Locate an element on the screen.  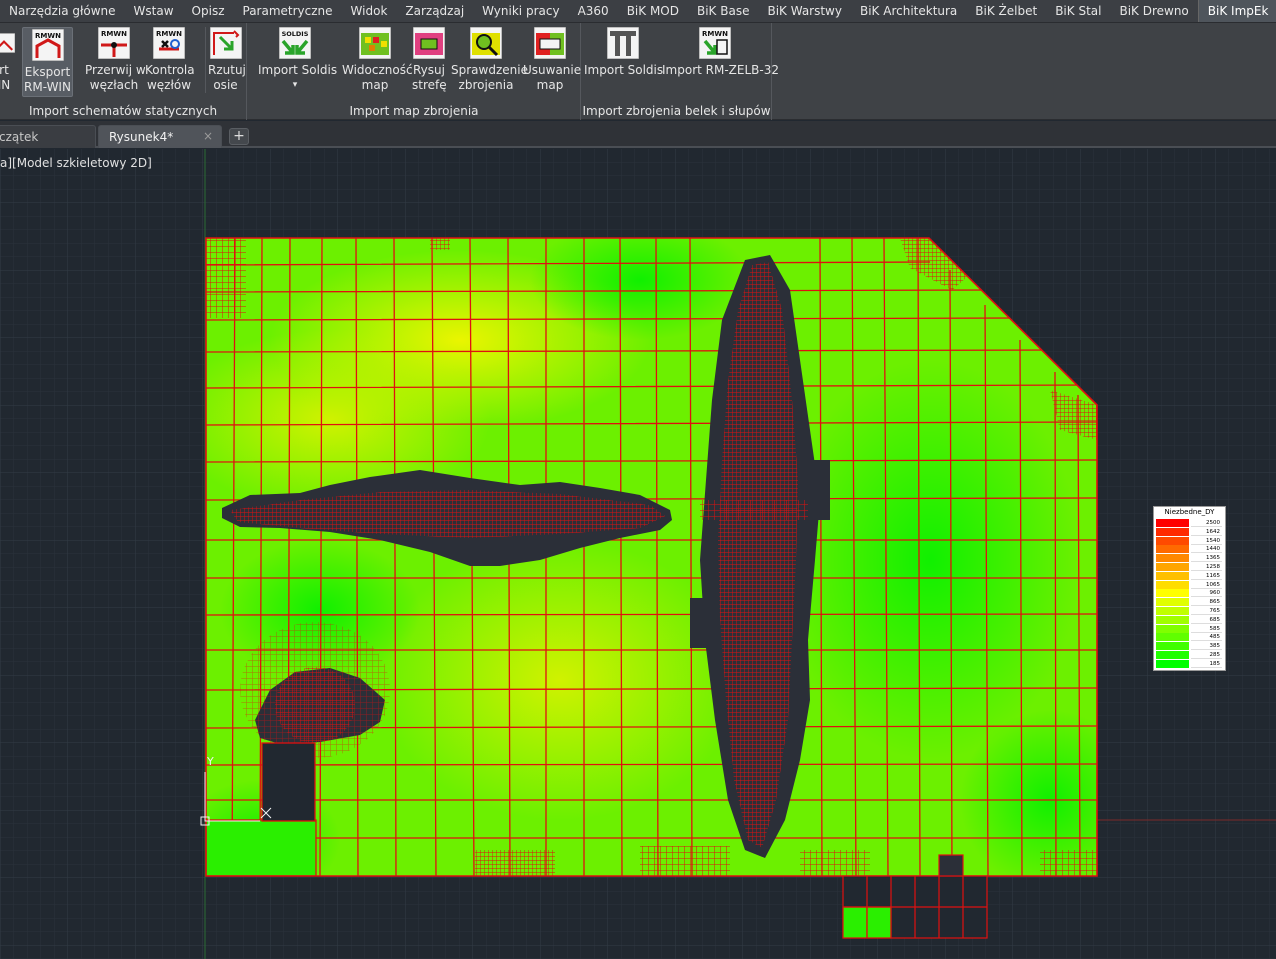
legend-value: 685 is located at coordinates (1206, 619).